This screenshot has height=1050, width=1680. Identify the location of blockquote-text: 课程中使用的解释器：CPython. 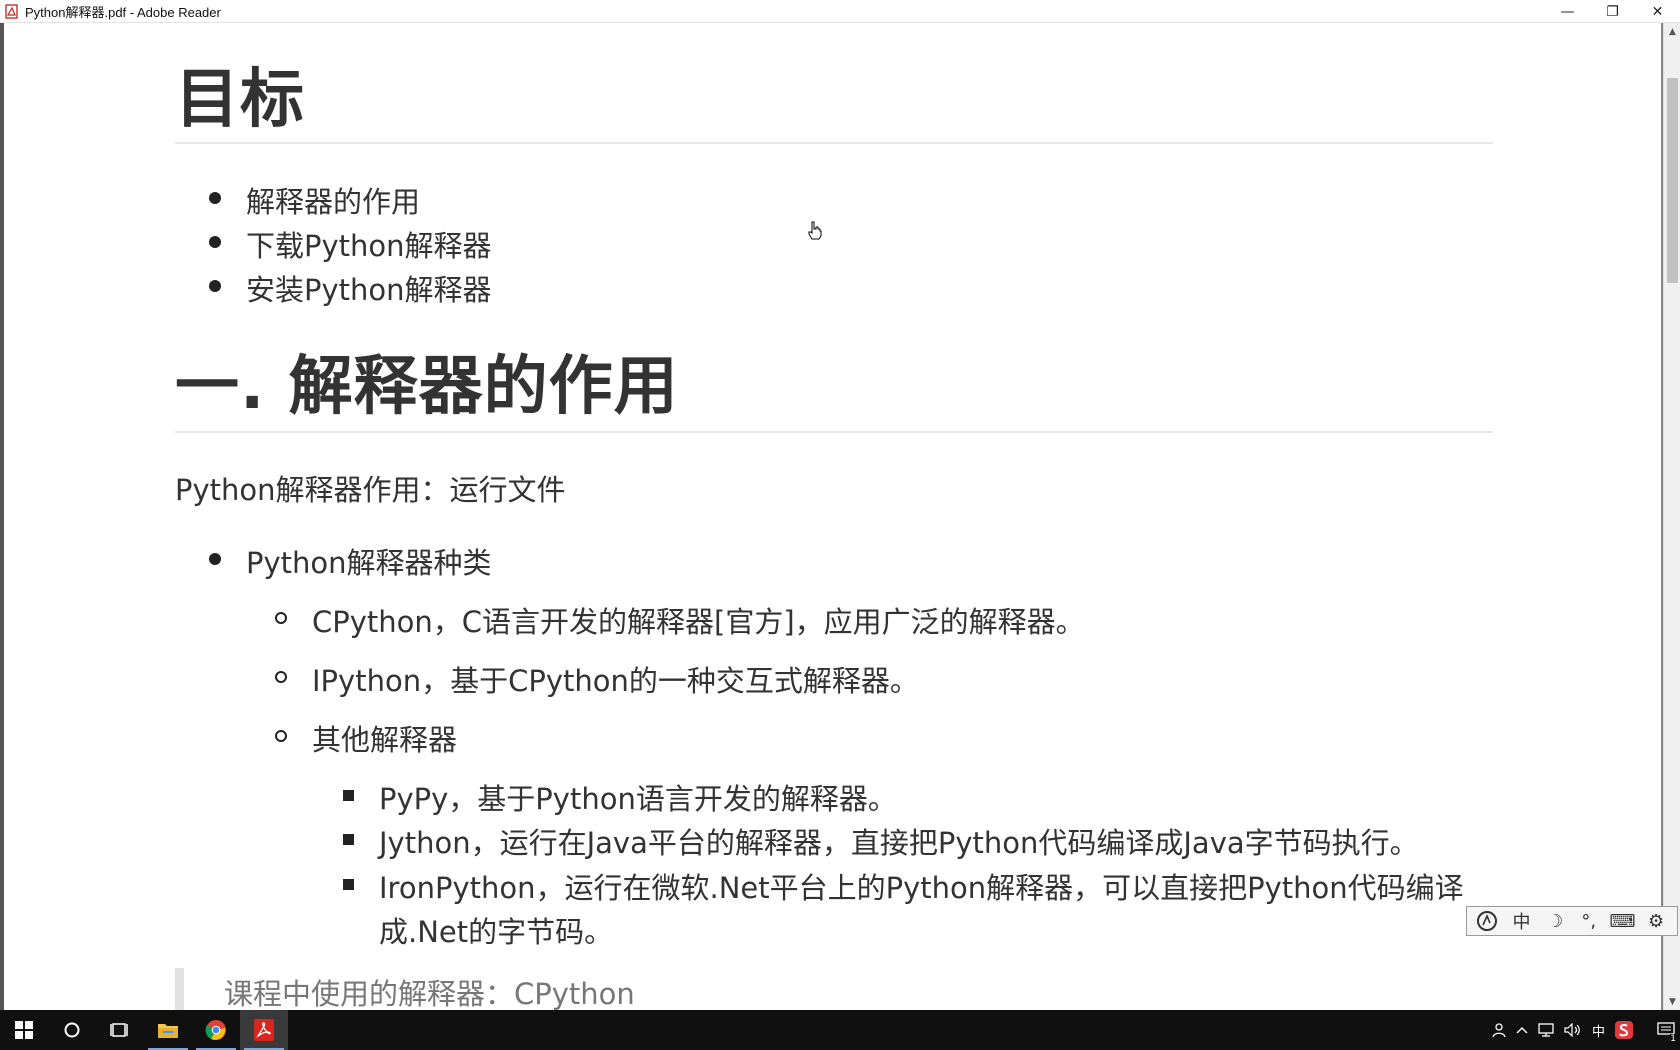
(429, 993).